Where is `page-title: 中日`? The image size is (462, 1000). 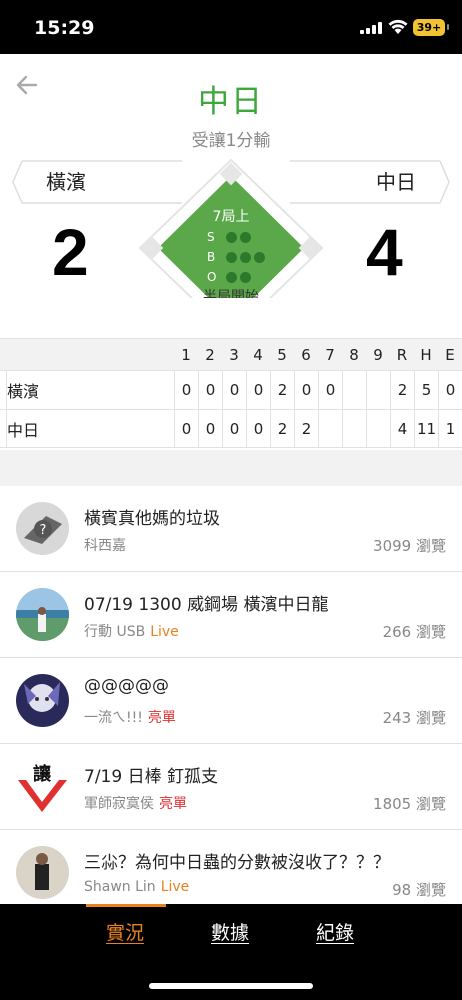 page-title: 中日 is located at coordinates (231, 102).